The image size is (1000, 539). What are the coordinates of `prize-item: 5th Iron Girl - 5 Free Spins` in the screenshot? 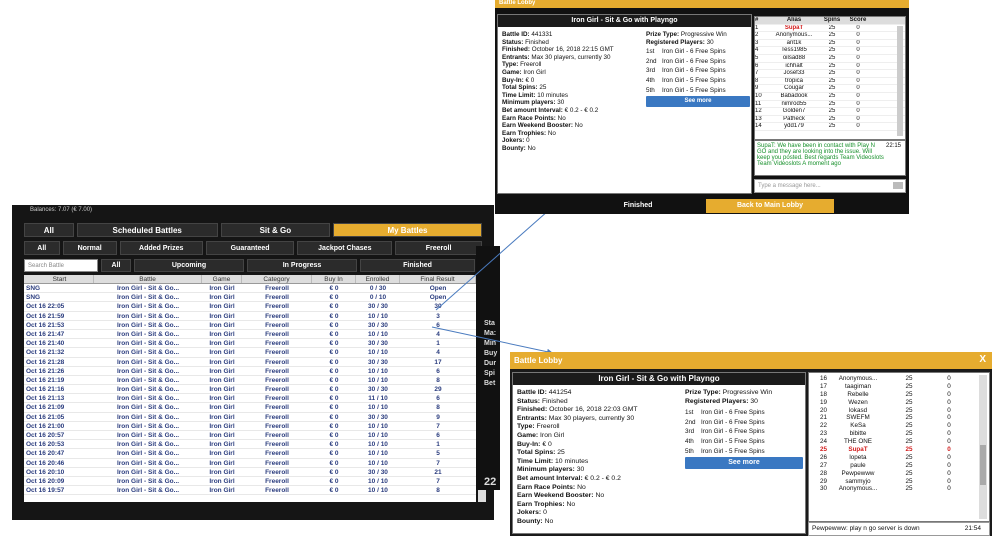 It's located at (701, 91).